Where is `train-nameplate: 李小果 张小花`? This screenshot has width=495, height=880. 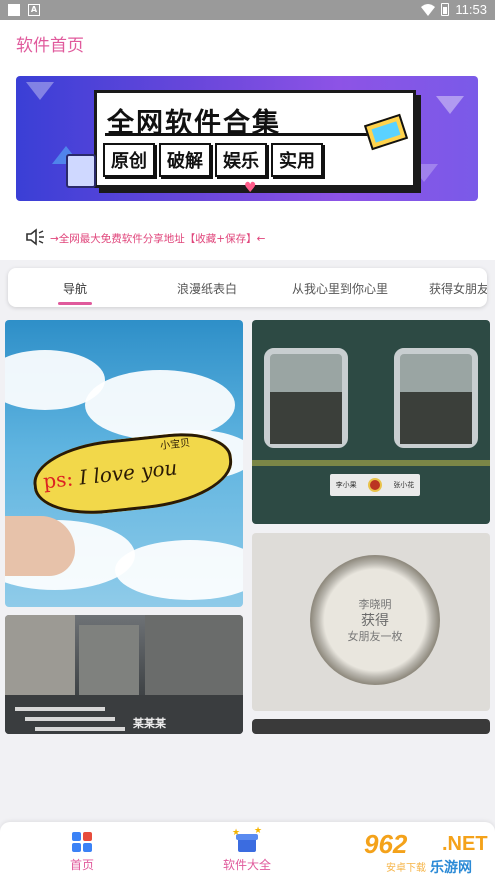 train-nameplate: 李小果 张小花 is located at coordinates (375, 485).